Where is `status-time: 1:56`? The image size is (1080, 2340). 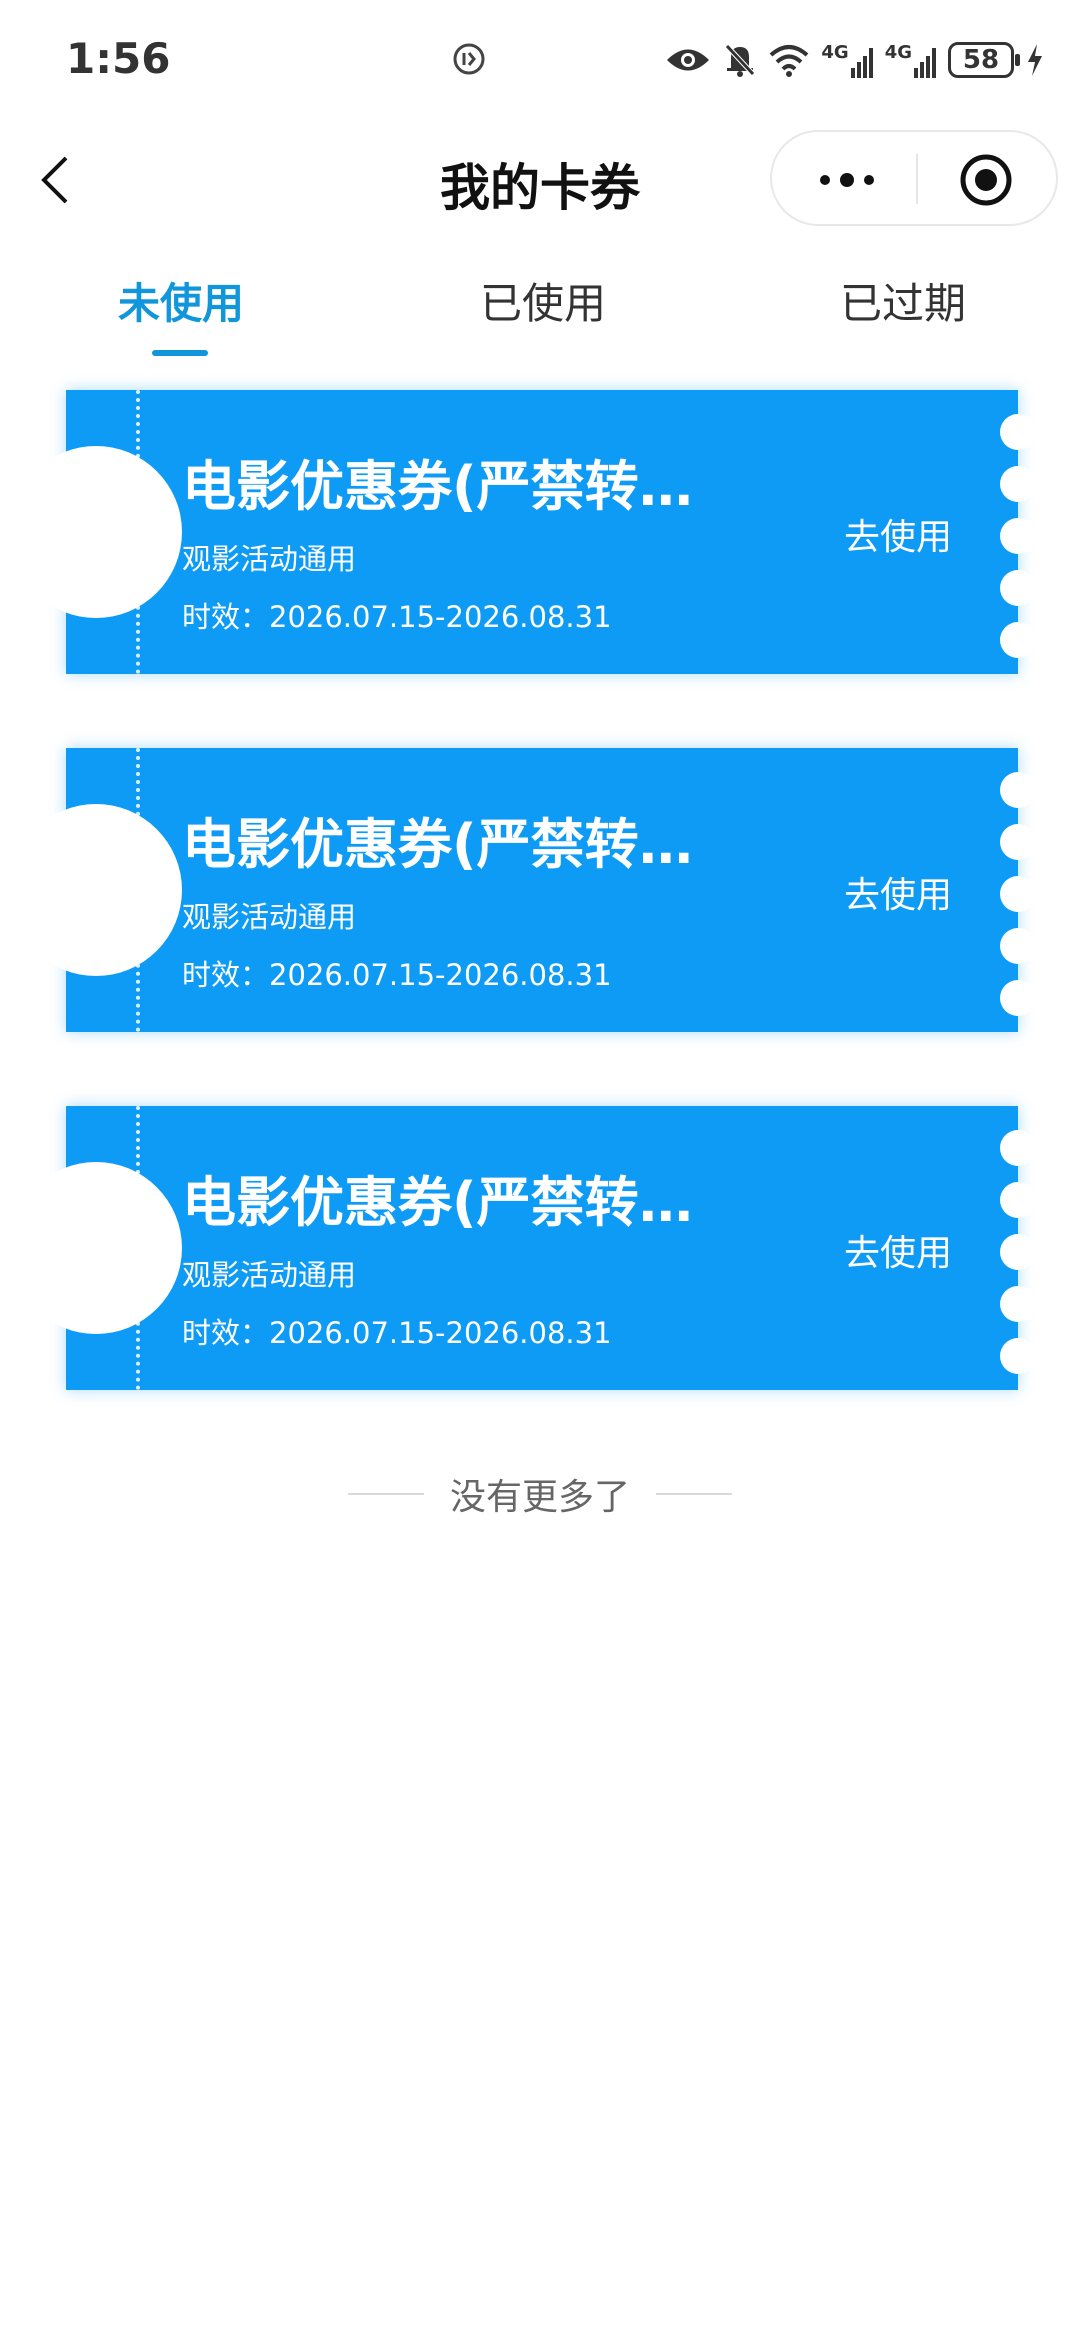
status-time: 1:56 is located at coordinates (118, 58).